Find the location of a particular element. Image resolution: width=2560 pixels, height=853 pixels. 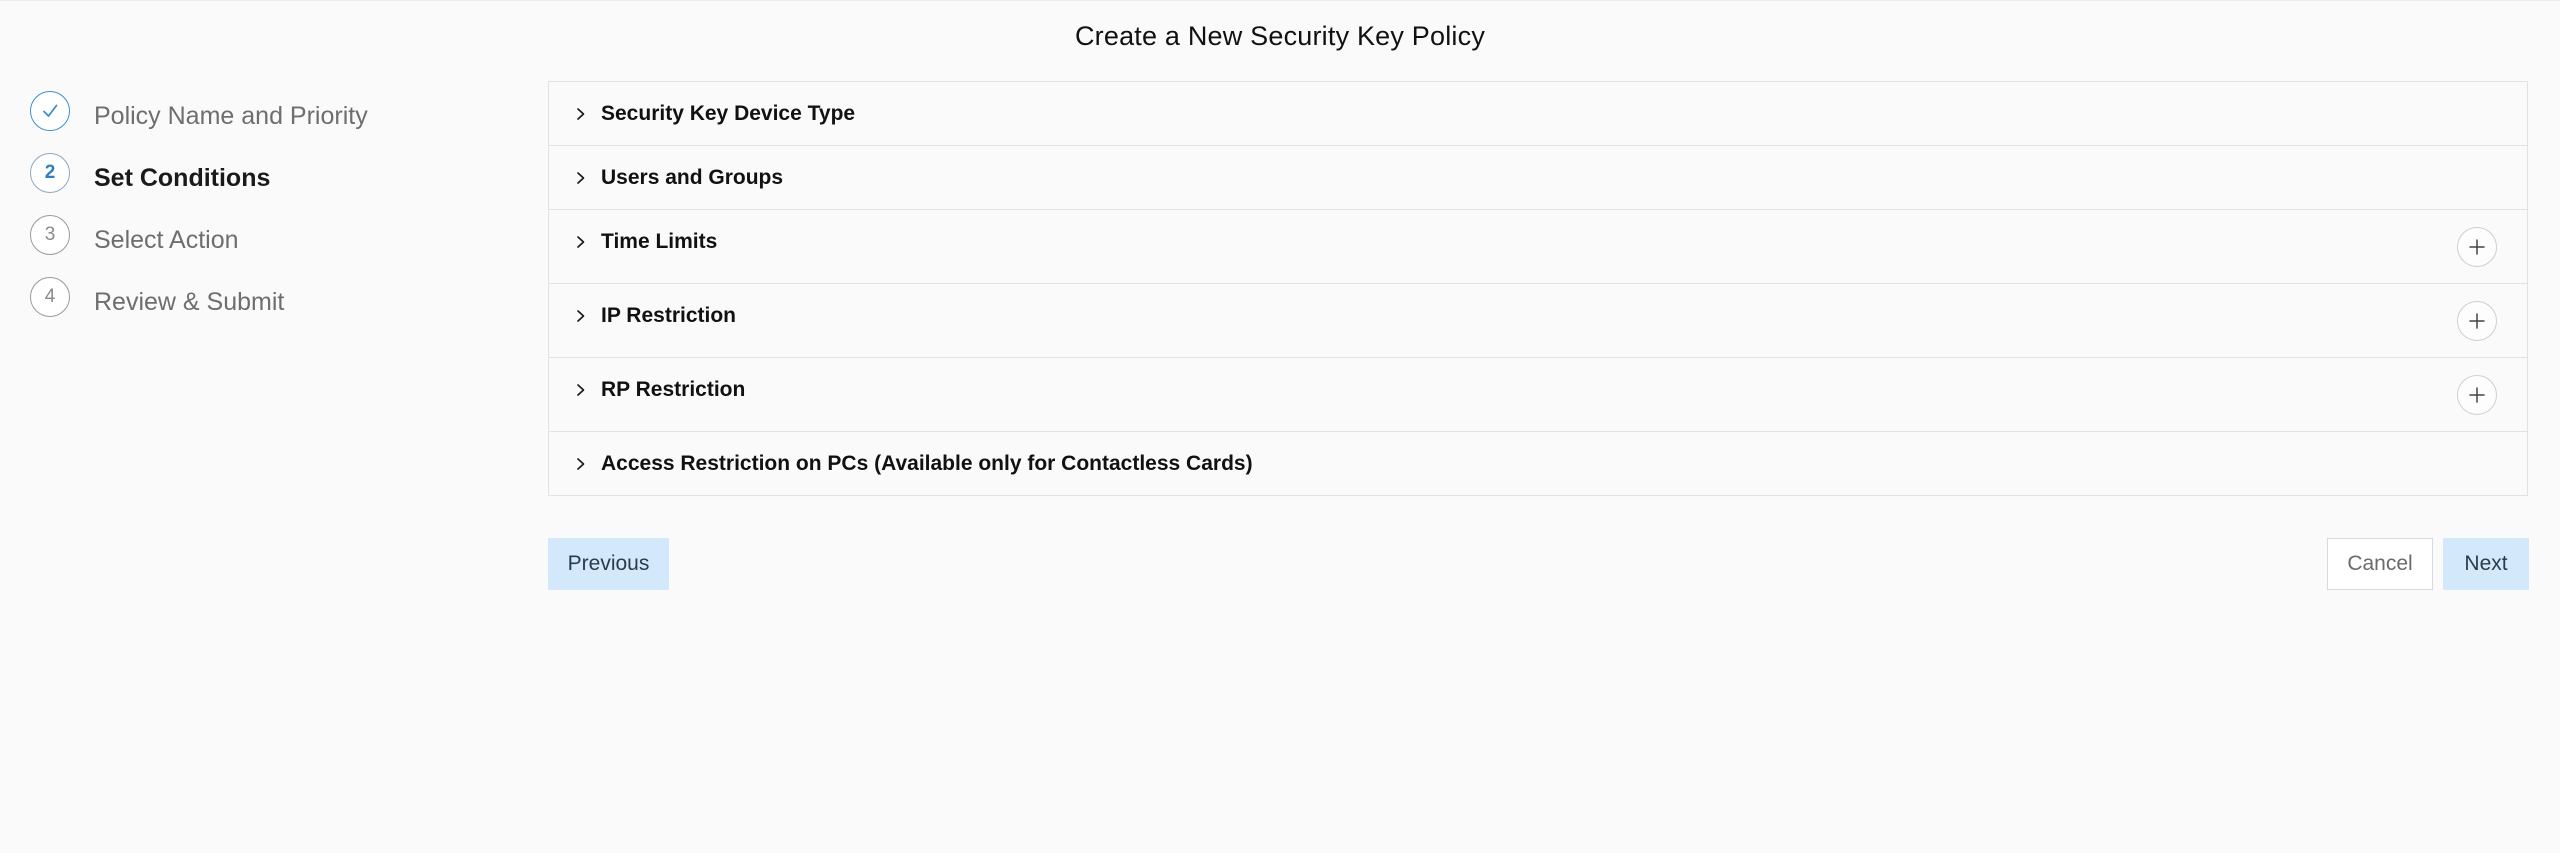

add-rp-restriction-button is located at coordinates (2477, 395).